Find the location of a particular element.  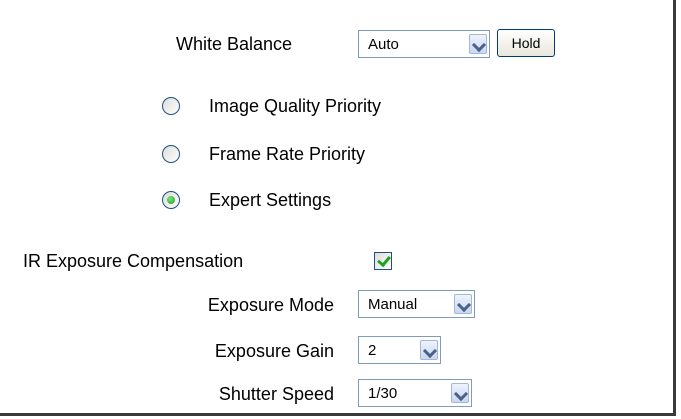

hold-button: Hold is located at coordinates (526, 43).